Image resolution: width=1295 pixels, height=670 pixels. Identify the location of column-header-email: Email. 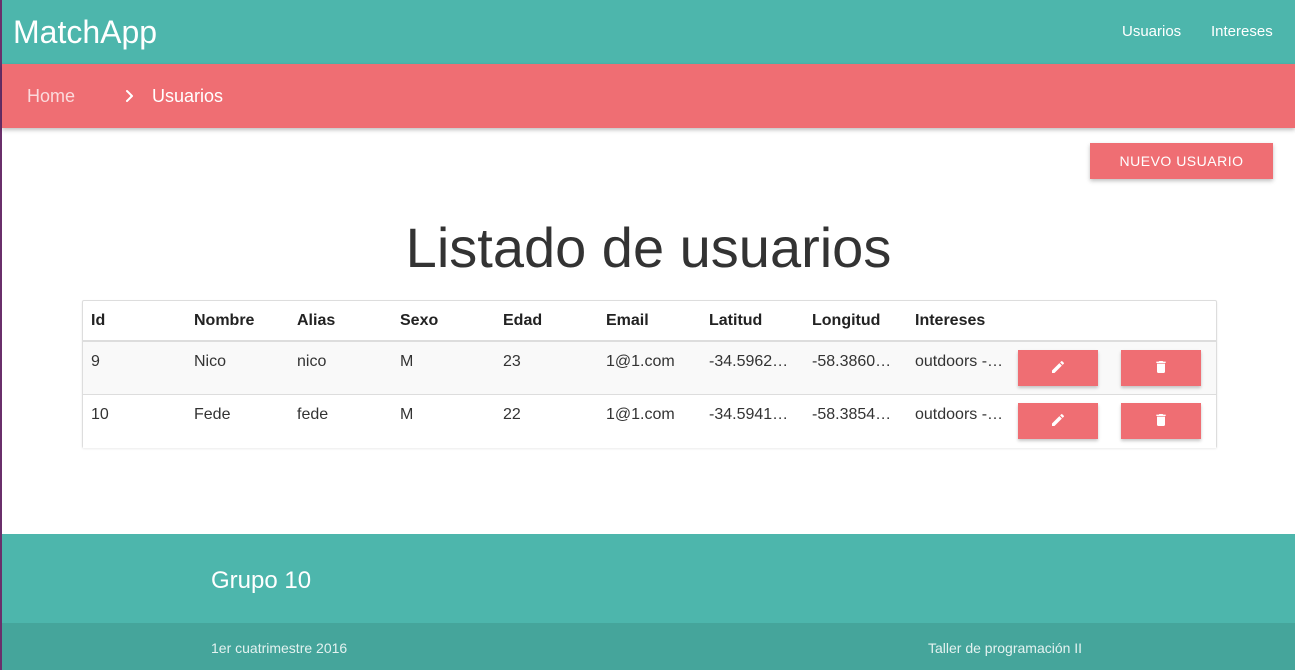
(627, 320).